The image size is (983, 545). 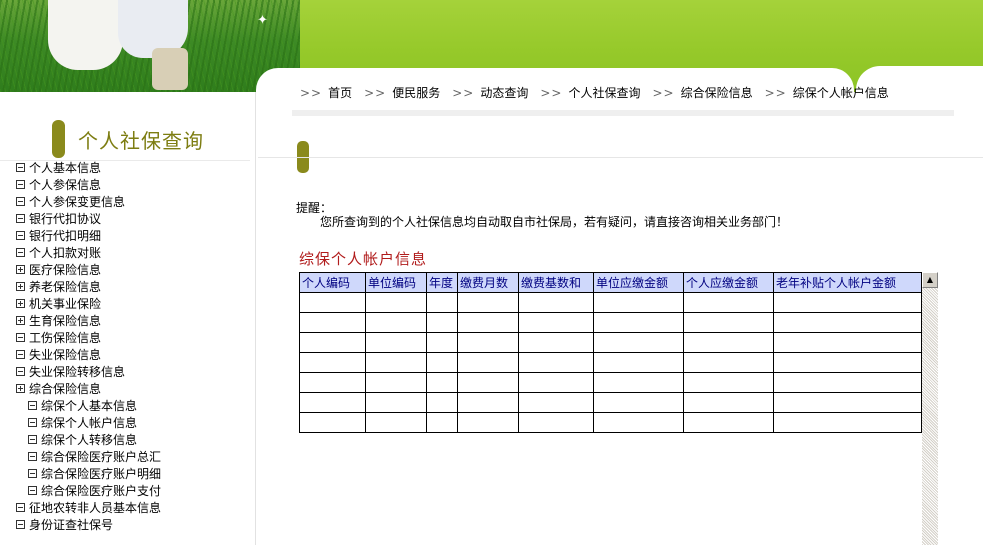 What do you see at coordinates (135, 168) in the screenshot?
I see `sidebar-item: 个人基本信息` at bounding box center [135, 168].